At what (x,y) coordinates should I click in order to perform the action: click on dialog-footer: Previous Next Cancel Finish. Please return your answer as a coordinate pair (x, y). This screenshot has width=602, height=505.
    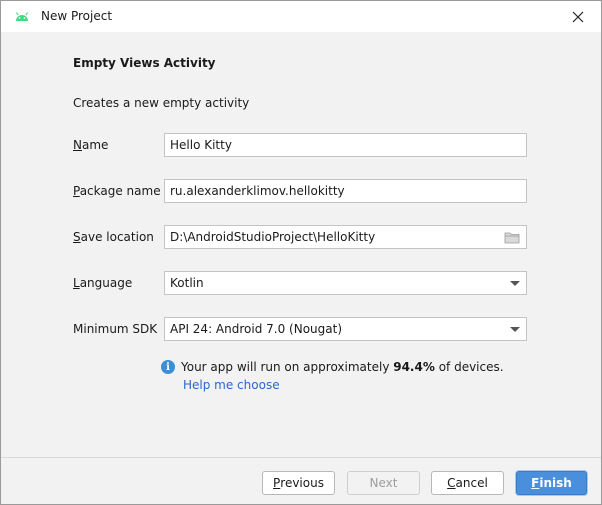
    Looking at the image, I should click on (301, 480).